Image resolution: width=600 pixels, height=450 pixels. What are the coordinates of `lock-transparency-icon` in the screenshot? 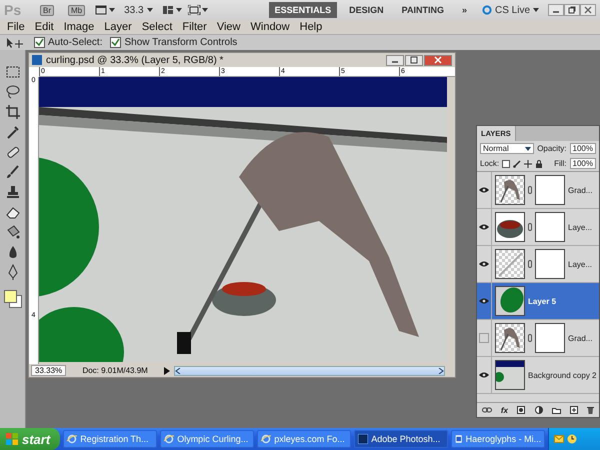 It's located at (506, 164).